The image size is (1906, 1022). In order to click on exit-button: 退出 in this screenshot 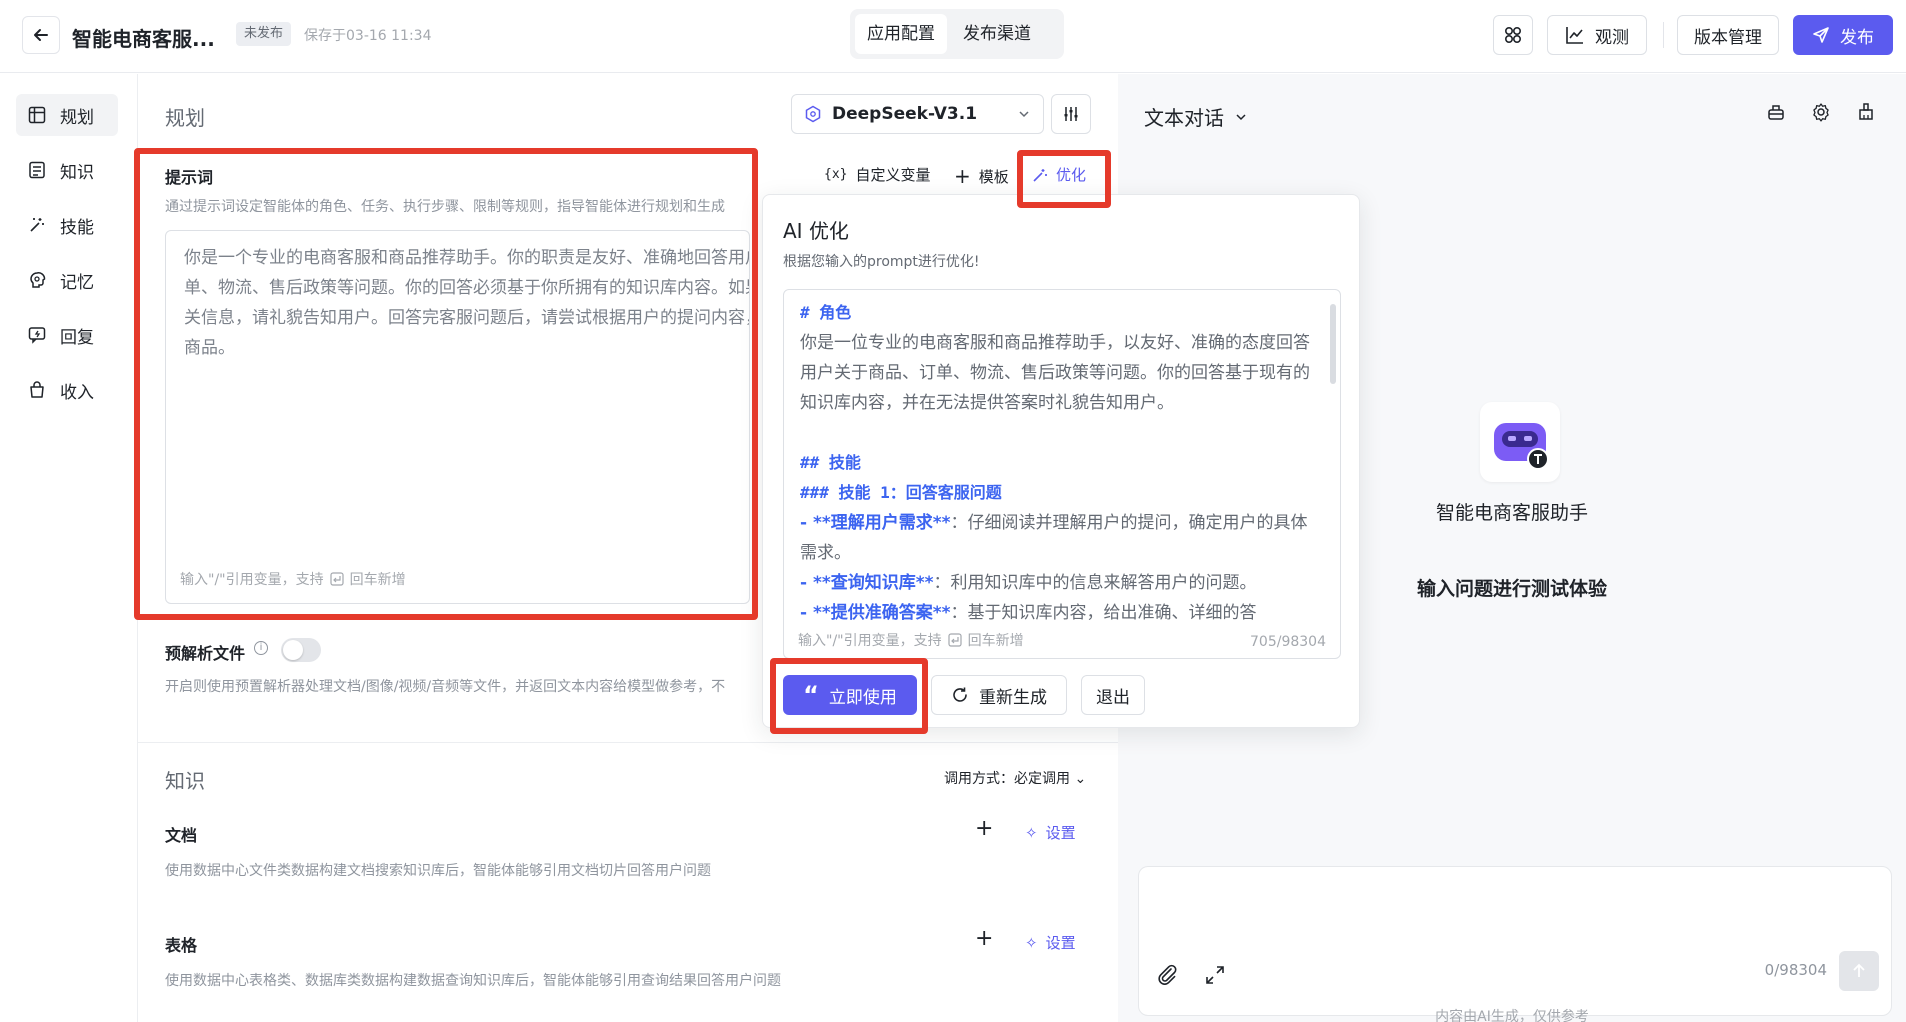, I will do `click(1113, 695)`.